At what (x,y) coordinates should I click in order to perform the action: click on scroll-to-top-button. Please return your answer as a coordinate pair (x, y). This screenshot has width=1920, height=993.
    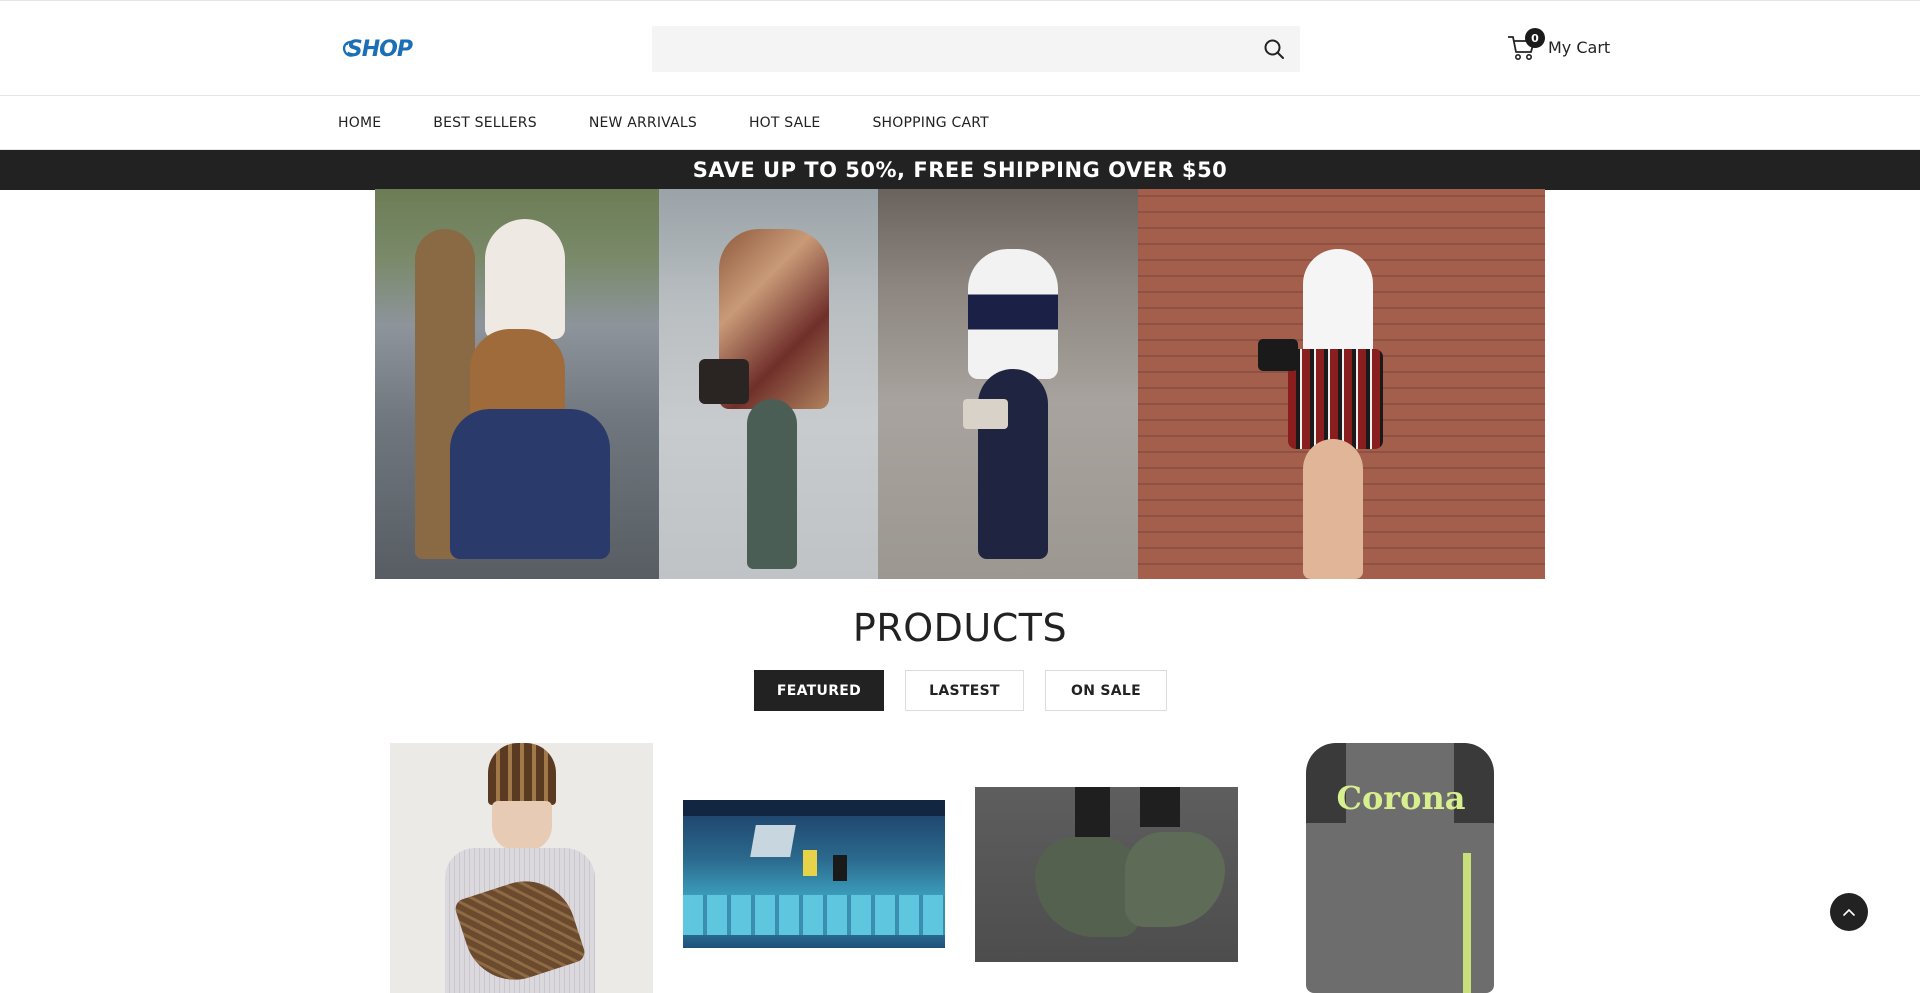
    Looking at the image, I should click on (1849, 912).